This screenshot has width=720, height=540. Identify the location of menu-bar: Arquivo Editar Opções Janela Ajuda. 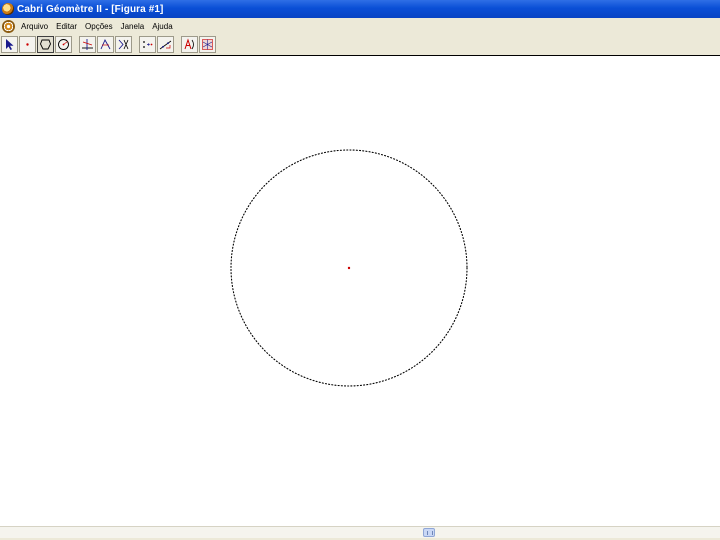
(360, 26).